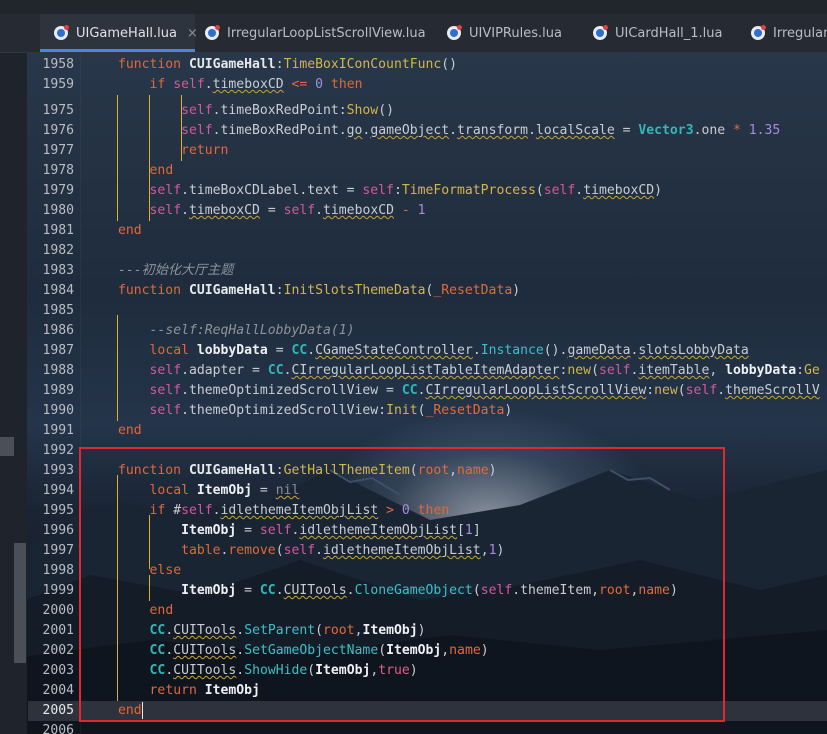  Describe the element at coordinates (427, 331) in the screenshot. I see `code-line: 1986 --self:ReqHallLobbyData(1)` at that location.